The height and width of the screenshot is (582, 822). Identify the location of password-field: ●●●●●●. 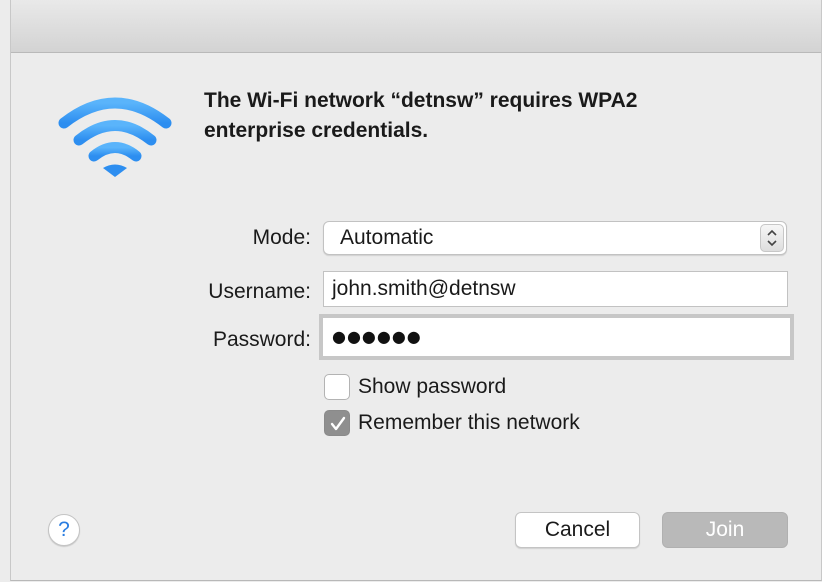
(556, 337).